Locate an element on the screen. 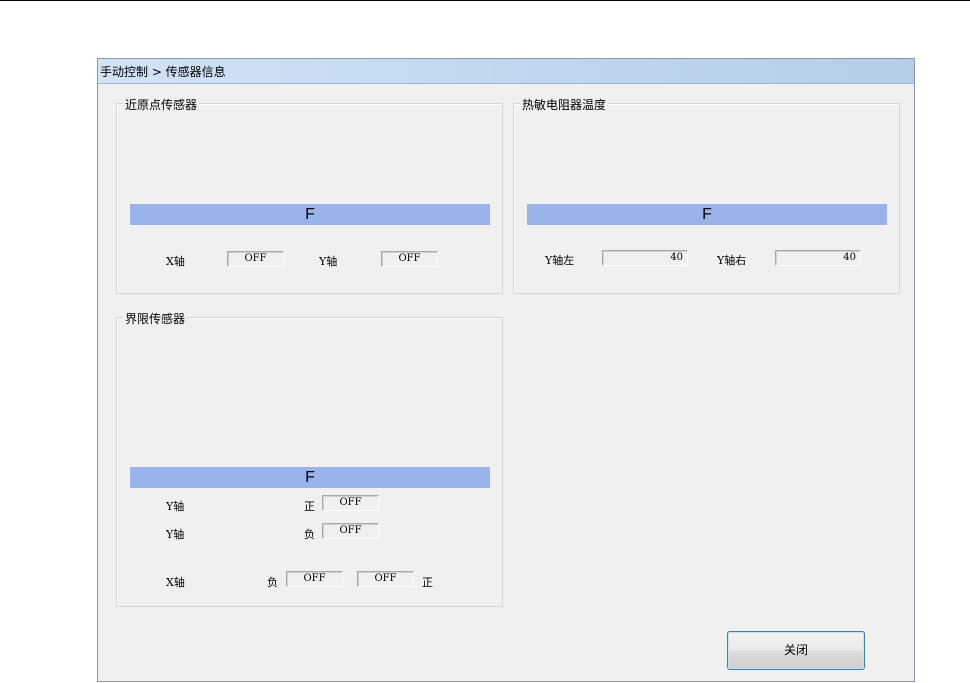  limit-row3-negative-value: OFF is located at coordinates (314, 579).